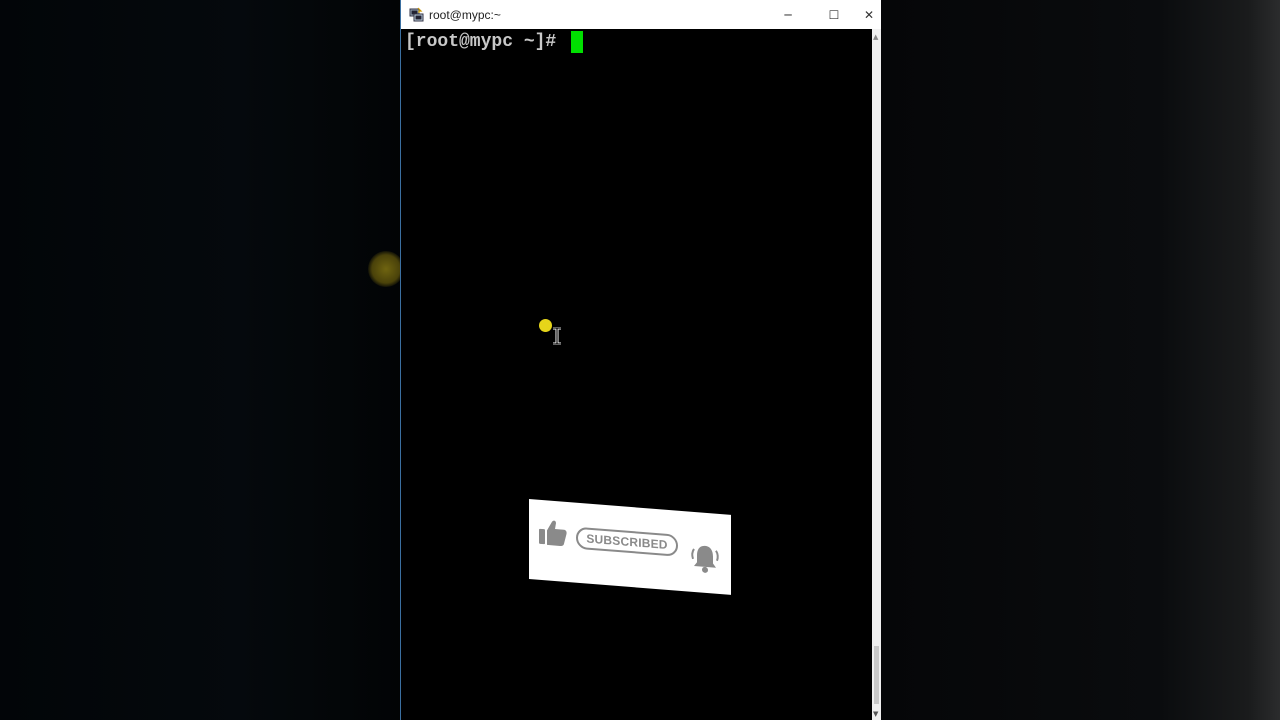 The height and width of the screenshot is (720, 1280). What do you see at coordinates (869, 14) in the screenshot?
I see `close-button: ✕` at bounding box center [869, 14].